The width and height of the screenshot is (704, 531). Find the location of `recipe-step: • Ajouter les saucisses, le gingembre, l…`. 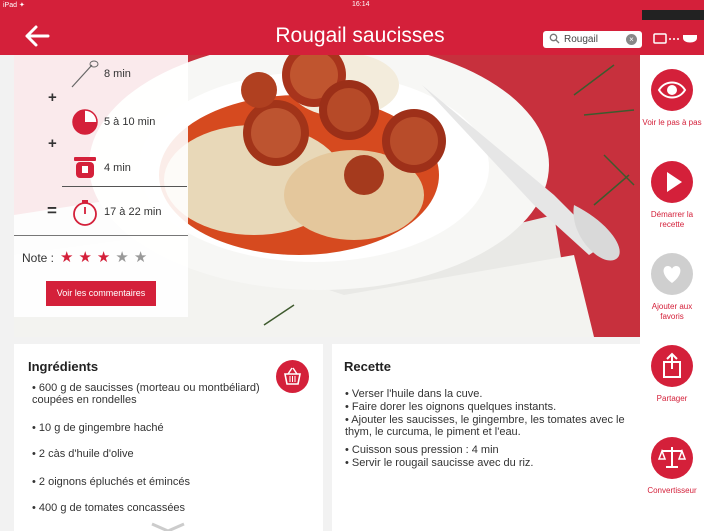

recipe-step: • Ajouter les saucisses, le gingembre, l… is located at coordinates (485, 426).